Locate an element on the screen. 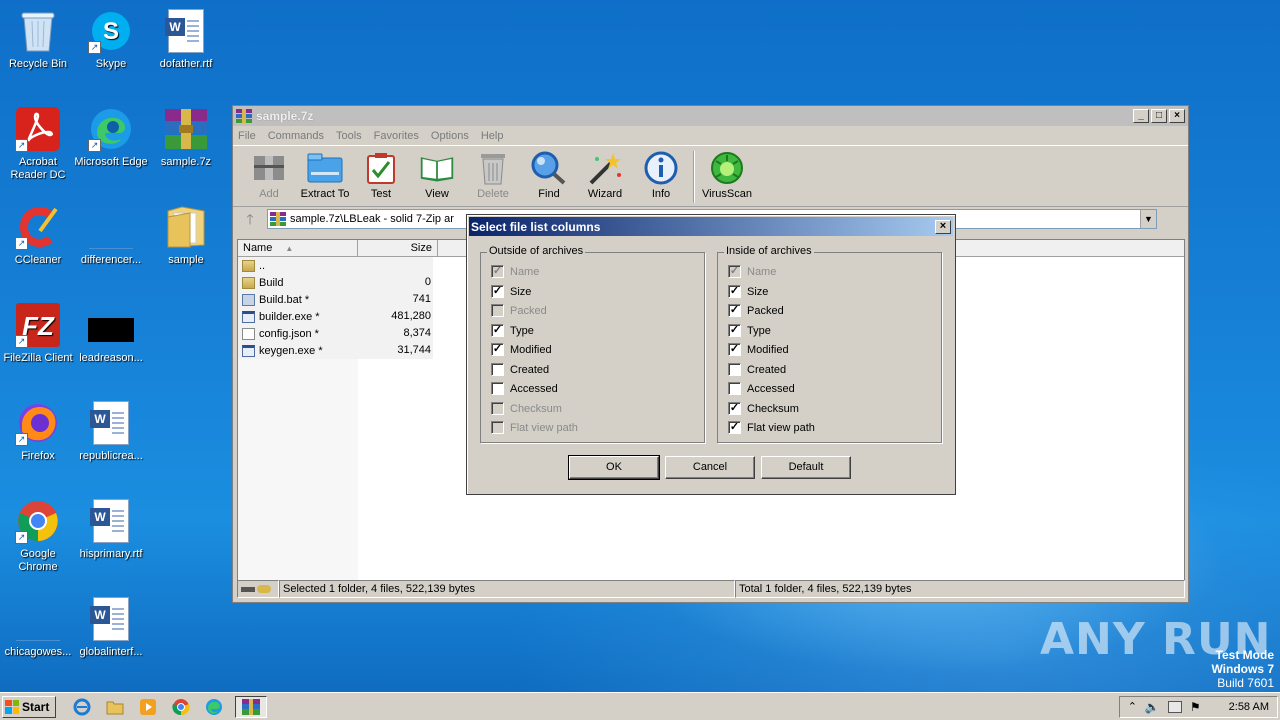 The height and width of the screenshot is (720, 1280). checkbox-outside-created: Created is located at coordinates (520, 369).